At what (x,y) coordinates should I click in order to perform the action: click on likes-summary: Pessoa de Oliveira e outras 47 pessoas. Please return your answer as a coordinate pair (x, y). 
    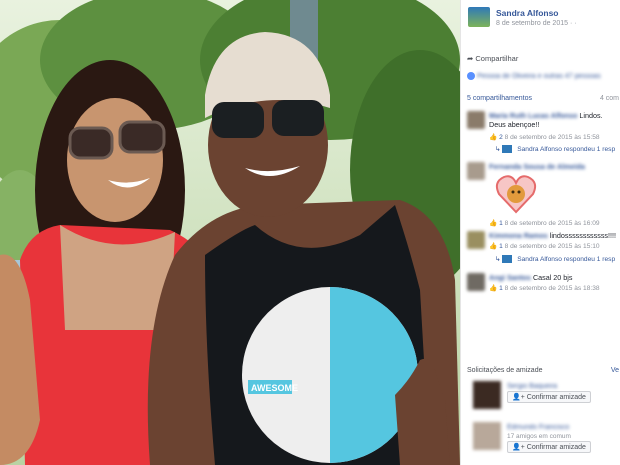
    Looking at the image, I should click on (534, 76).